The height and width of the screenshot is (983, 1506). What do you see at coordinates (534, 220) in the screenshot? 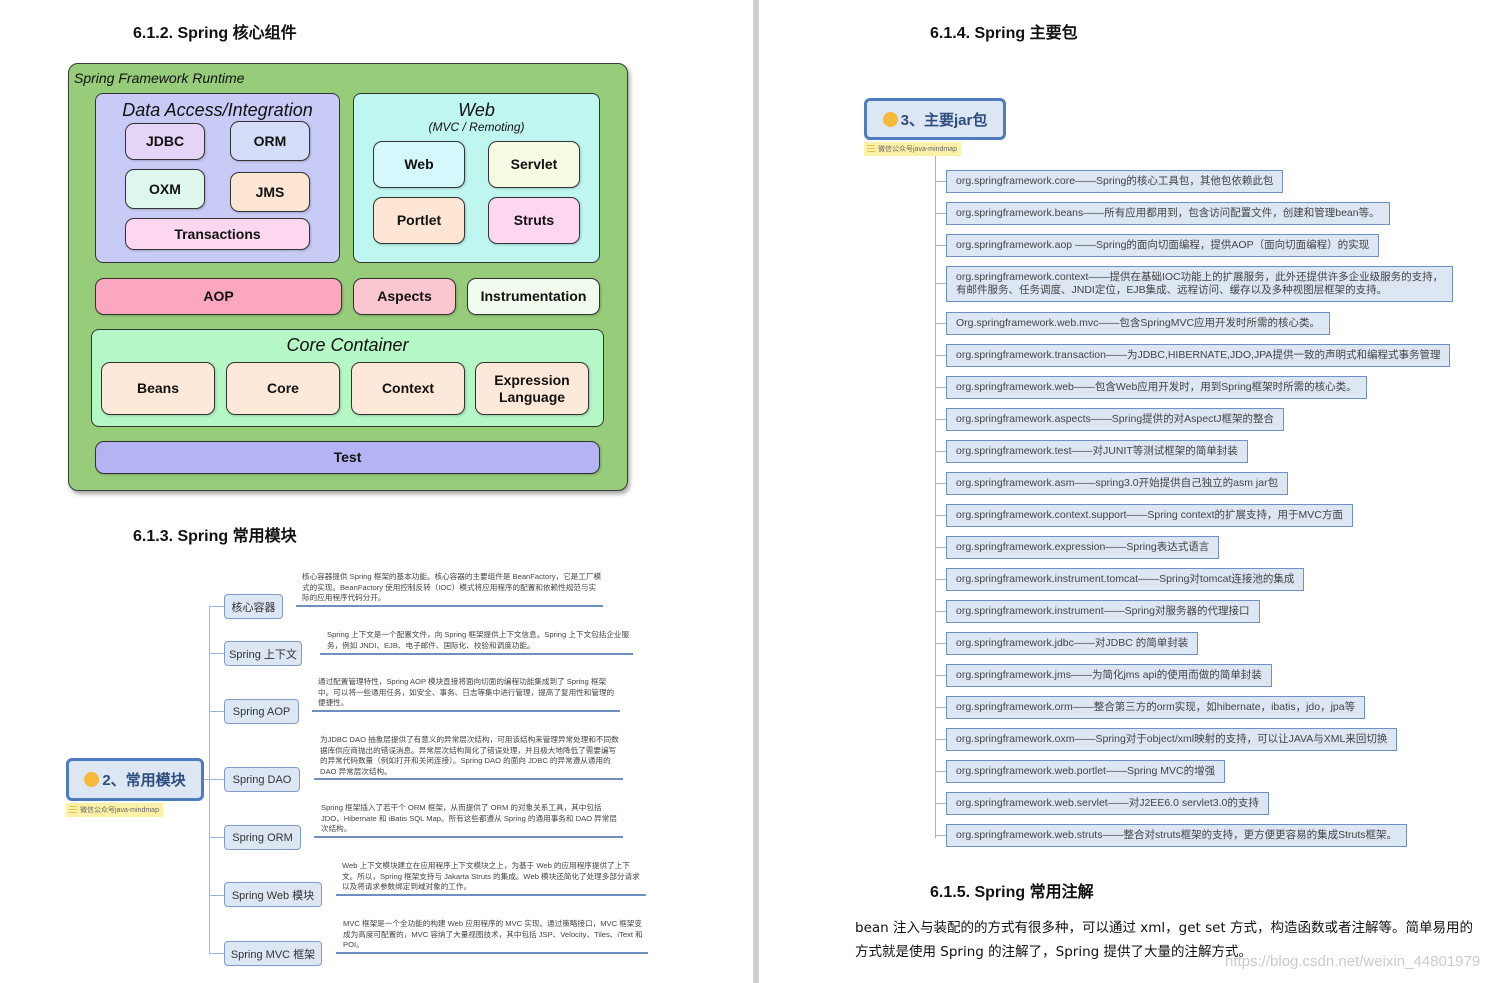
I see `module-struts: Struts` at bounding box center [534, 220].